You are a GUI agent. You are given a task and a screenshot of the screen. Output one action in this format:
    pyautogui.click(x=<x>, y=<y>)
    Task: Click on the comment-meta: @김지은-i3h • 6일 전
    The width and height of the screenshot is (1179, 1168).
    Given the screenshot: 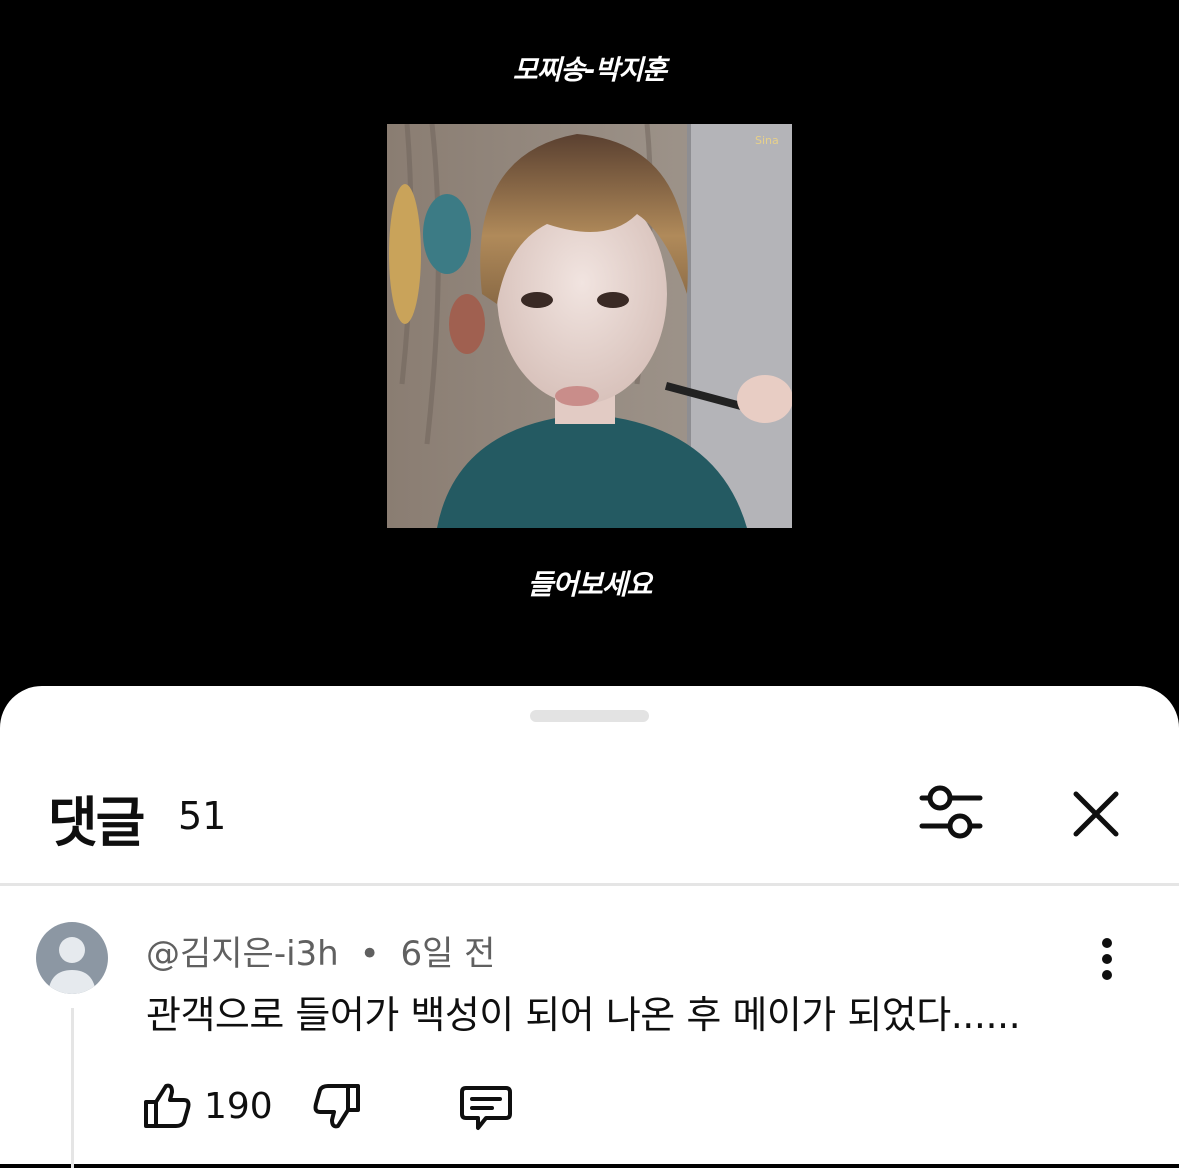 What is the action you would take?
    pyautogui.click(x=320, y=950)
    